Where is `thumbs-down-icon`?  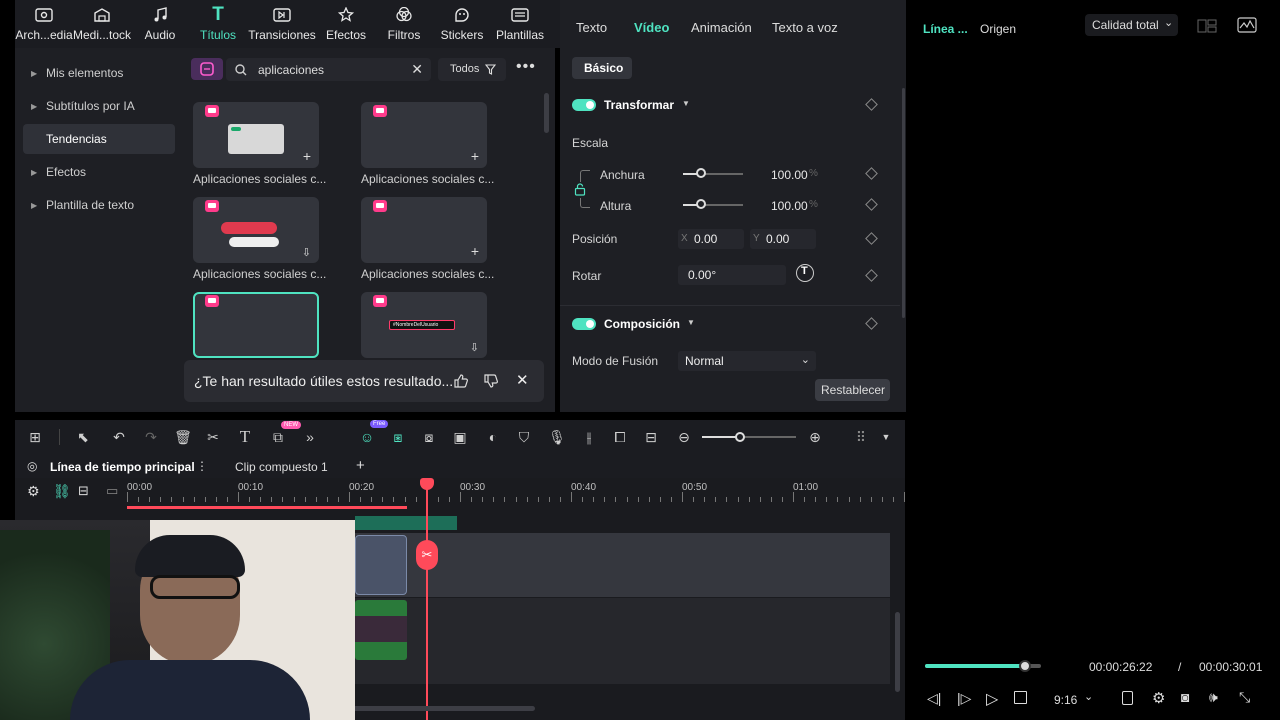
thumbs-down-icon is located at coordinates (491, 381).